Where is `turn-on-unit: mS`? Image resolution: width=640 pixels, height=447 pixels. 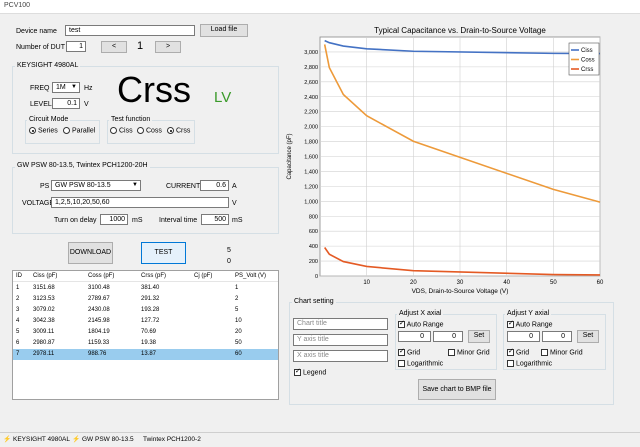 turn-on-unit: mS is located at coordinates (137, 220).